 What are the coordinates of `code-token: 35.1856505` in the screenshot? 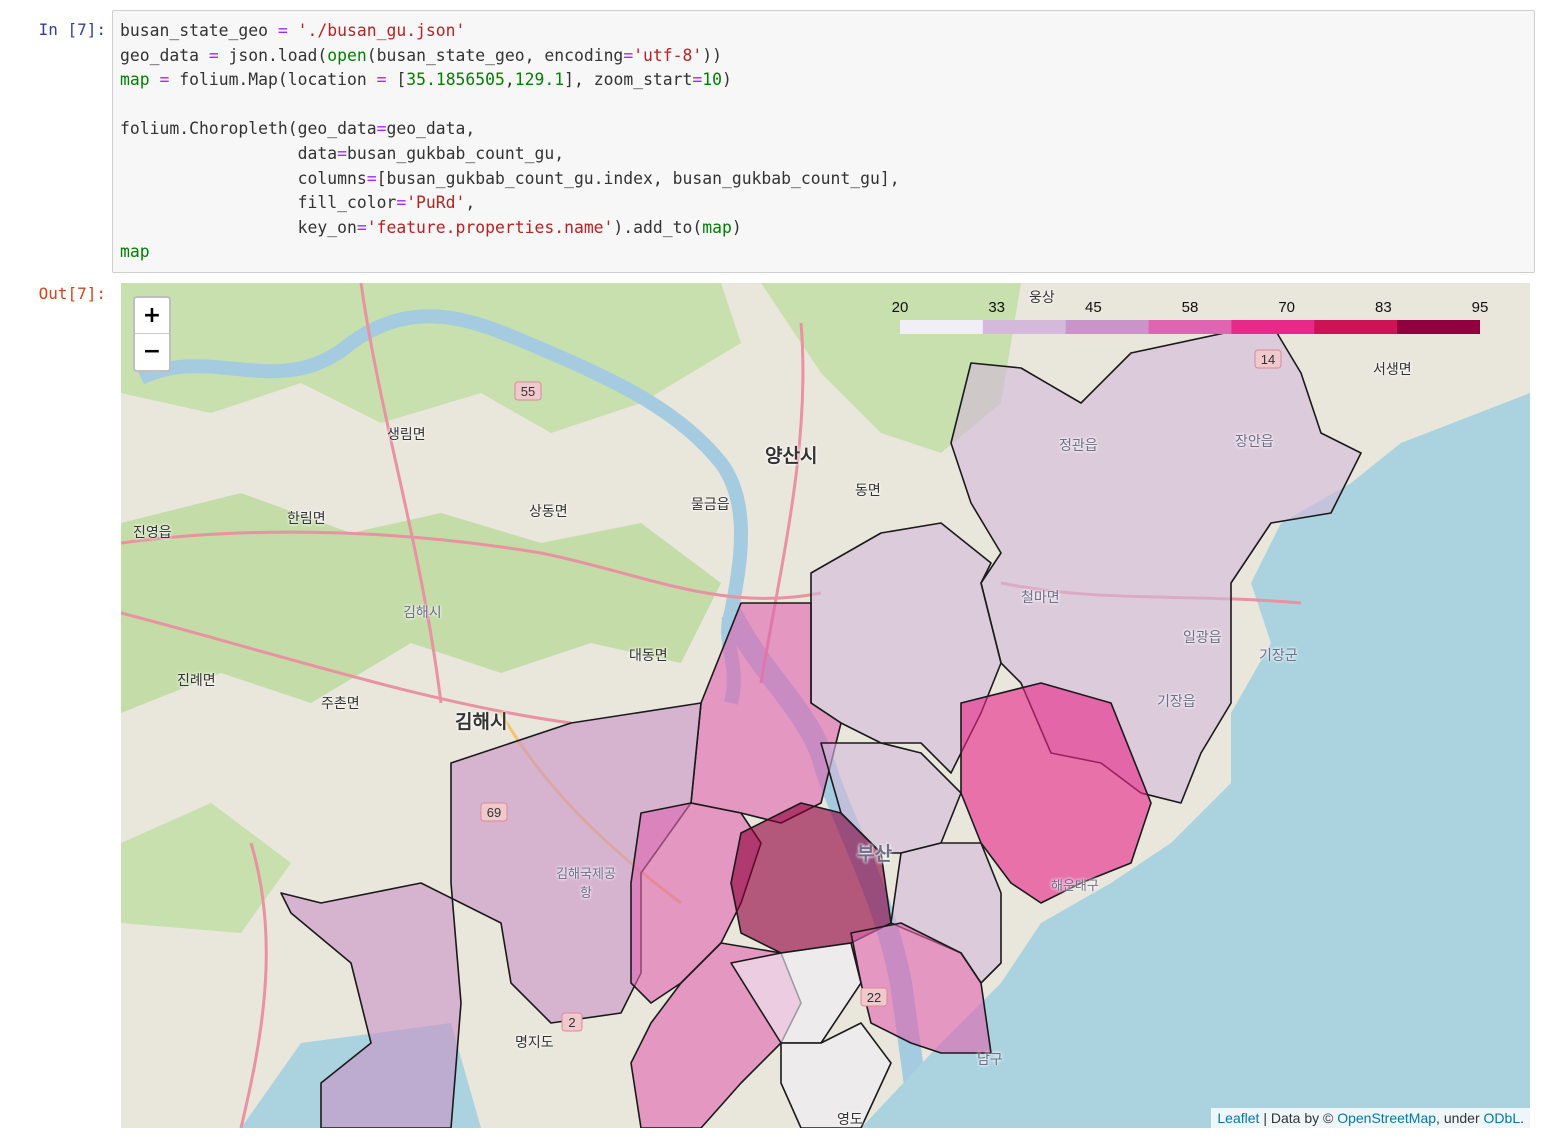 It's located at (455, 80).